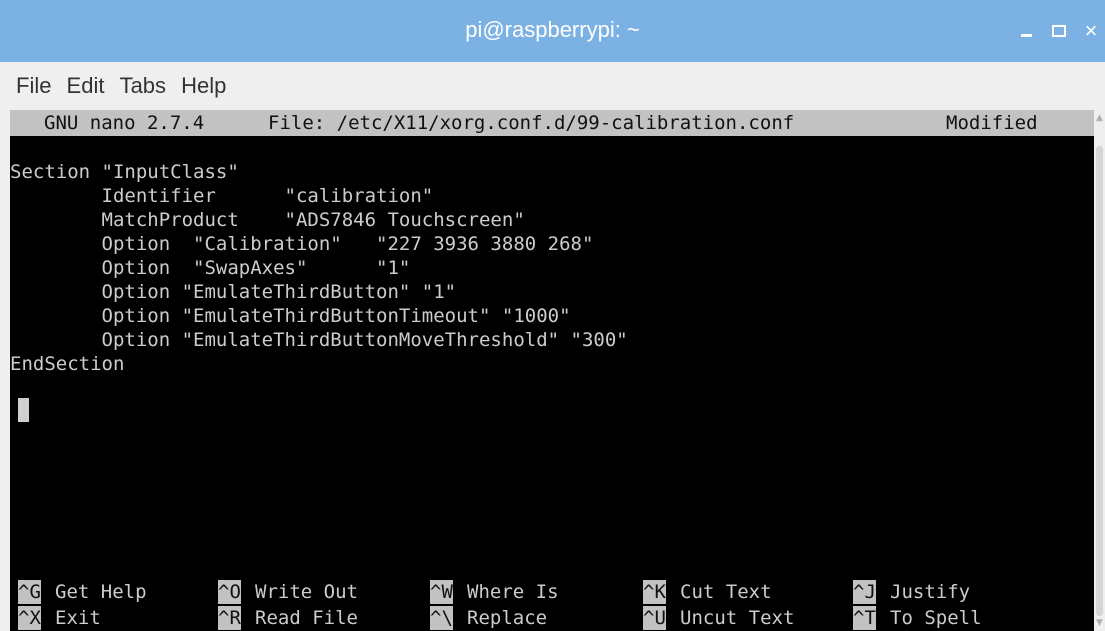  What do you see at coordinates (441, 592) in the screenshot?
I see `shortcut-key: ^W` at bounding box center [441, 592].